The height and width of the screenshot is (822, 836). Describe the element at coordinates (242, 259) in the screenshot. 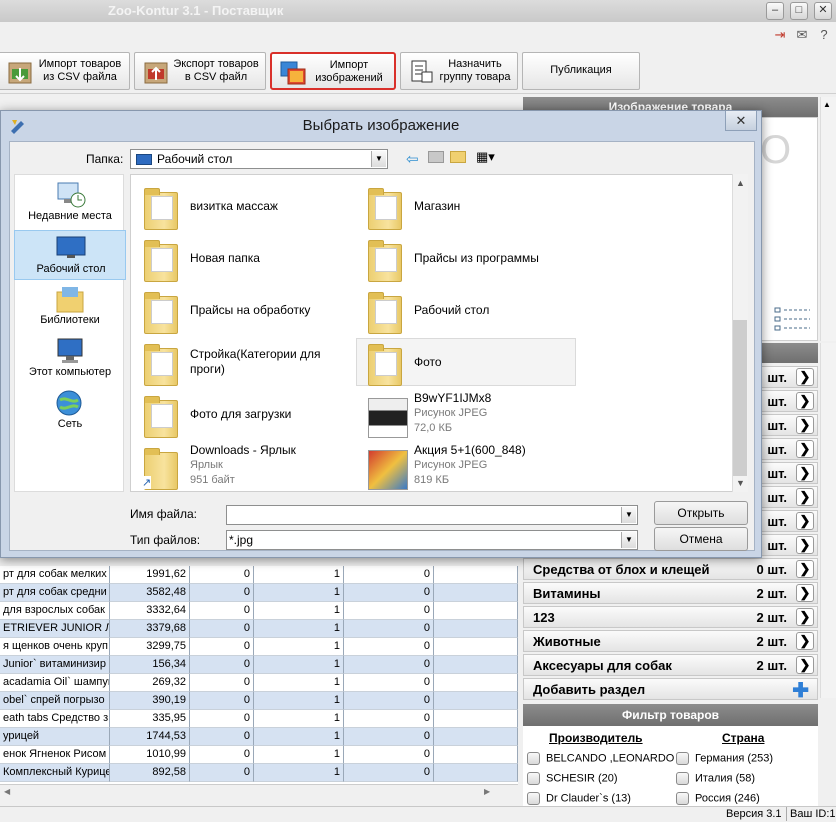

I see `folder-item: Новая папка` at that location.